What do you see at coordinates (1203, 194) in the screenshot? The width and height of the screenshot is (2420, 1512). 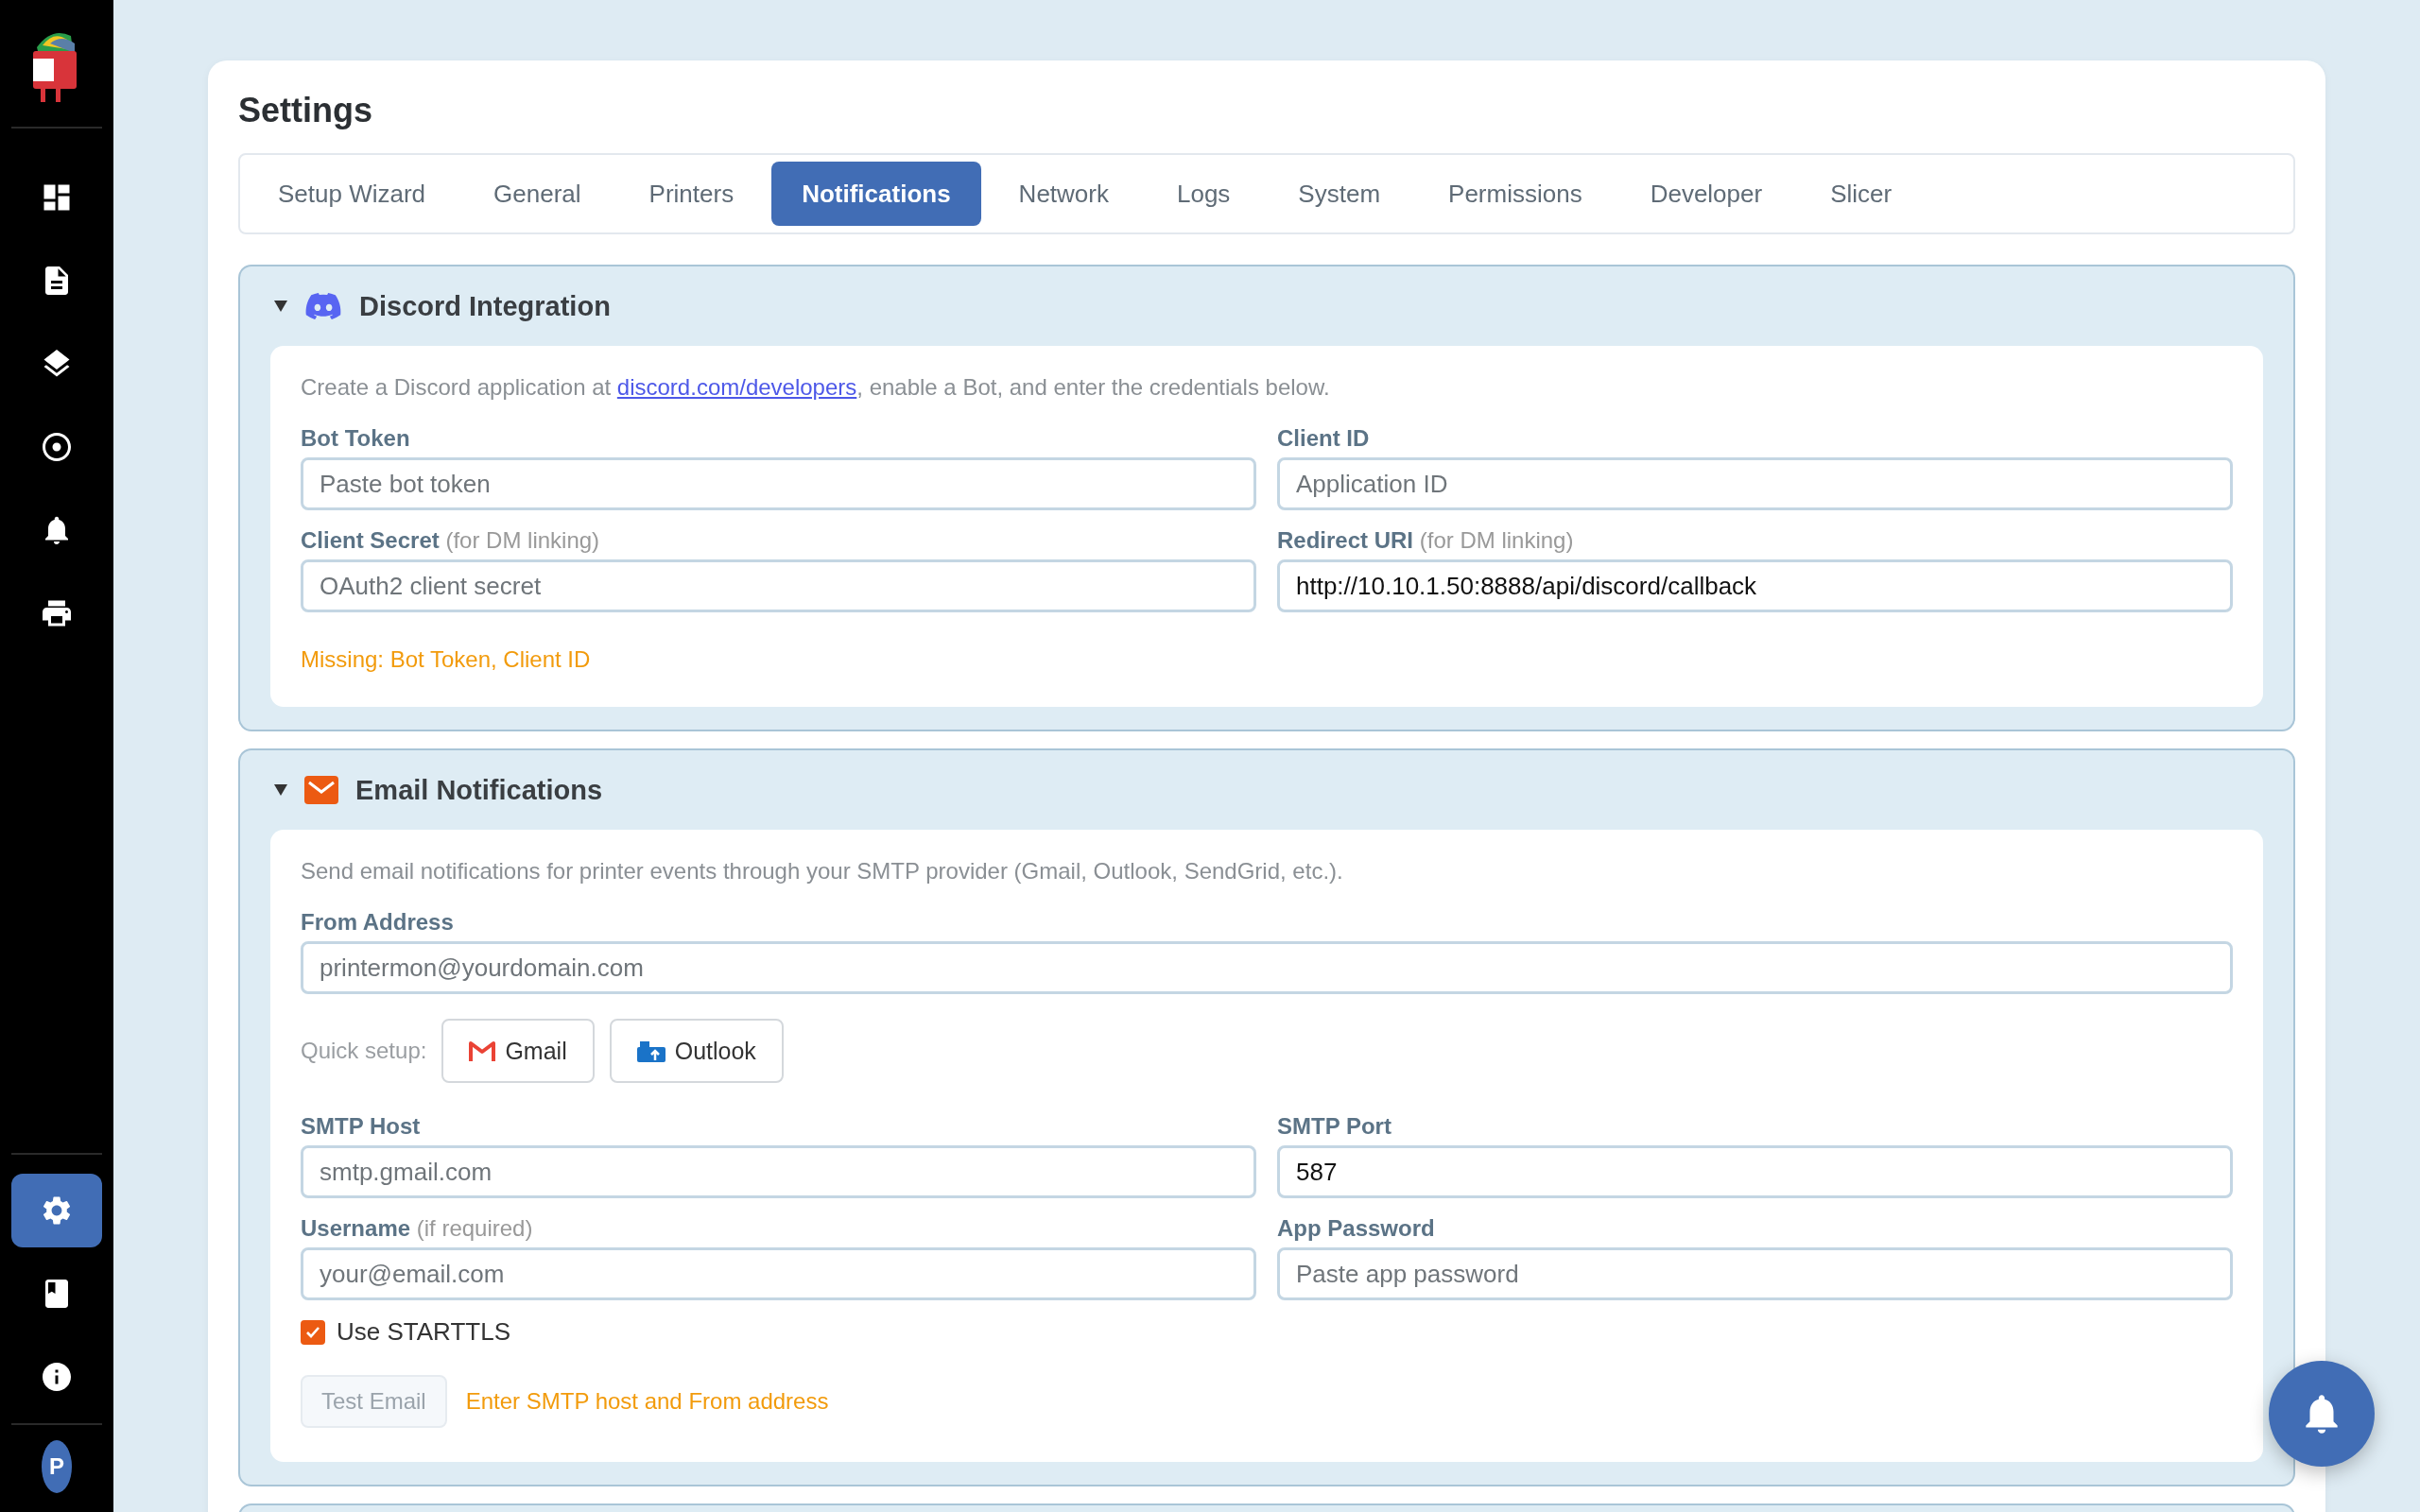 I see `settings-tab: Logs` at bounding box center [1203, 194].